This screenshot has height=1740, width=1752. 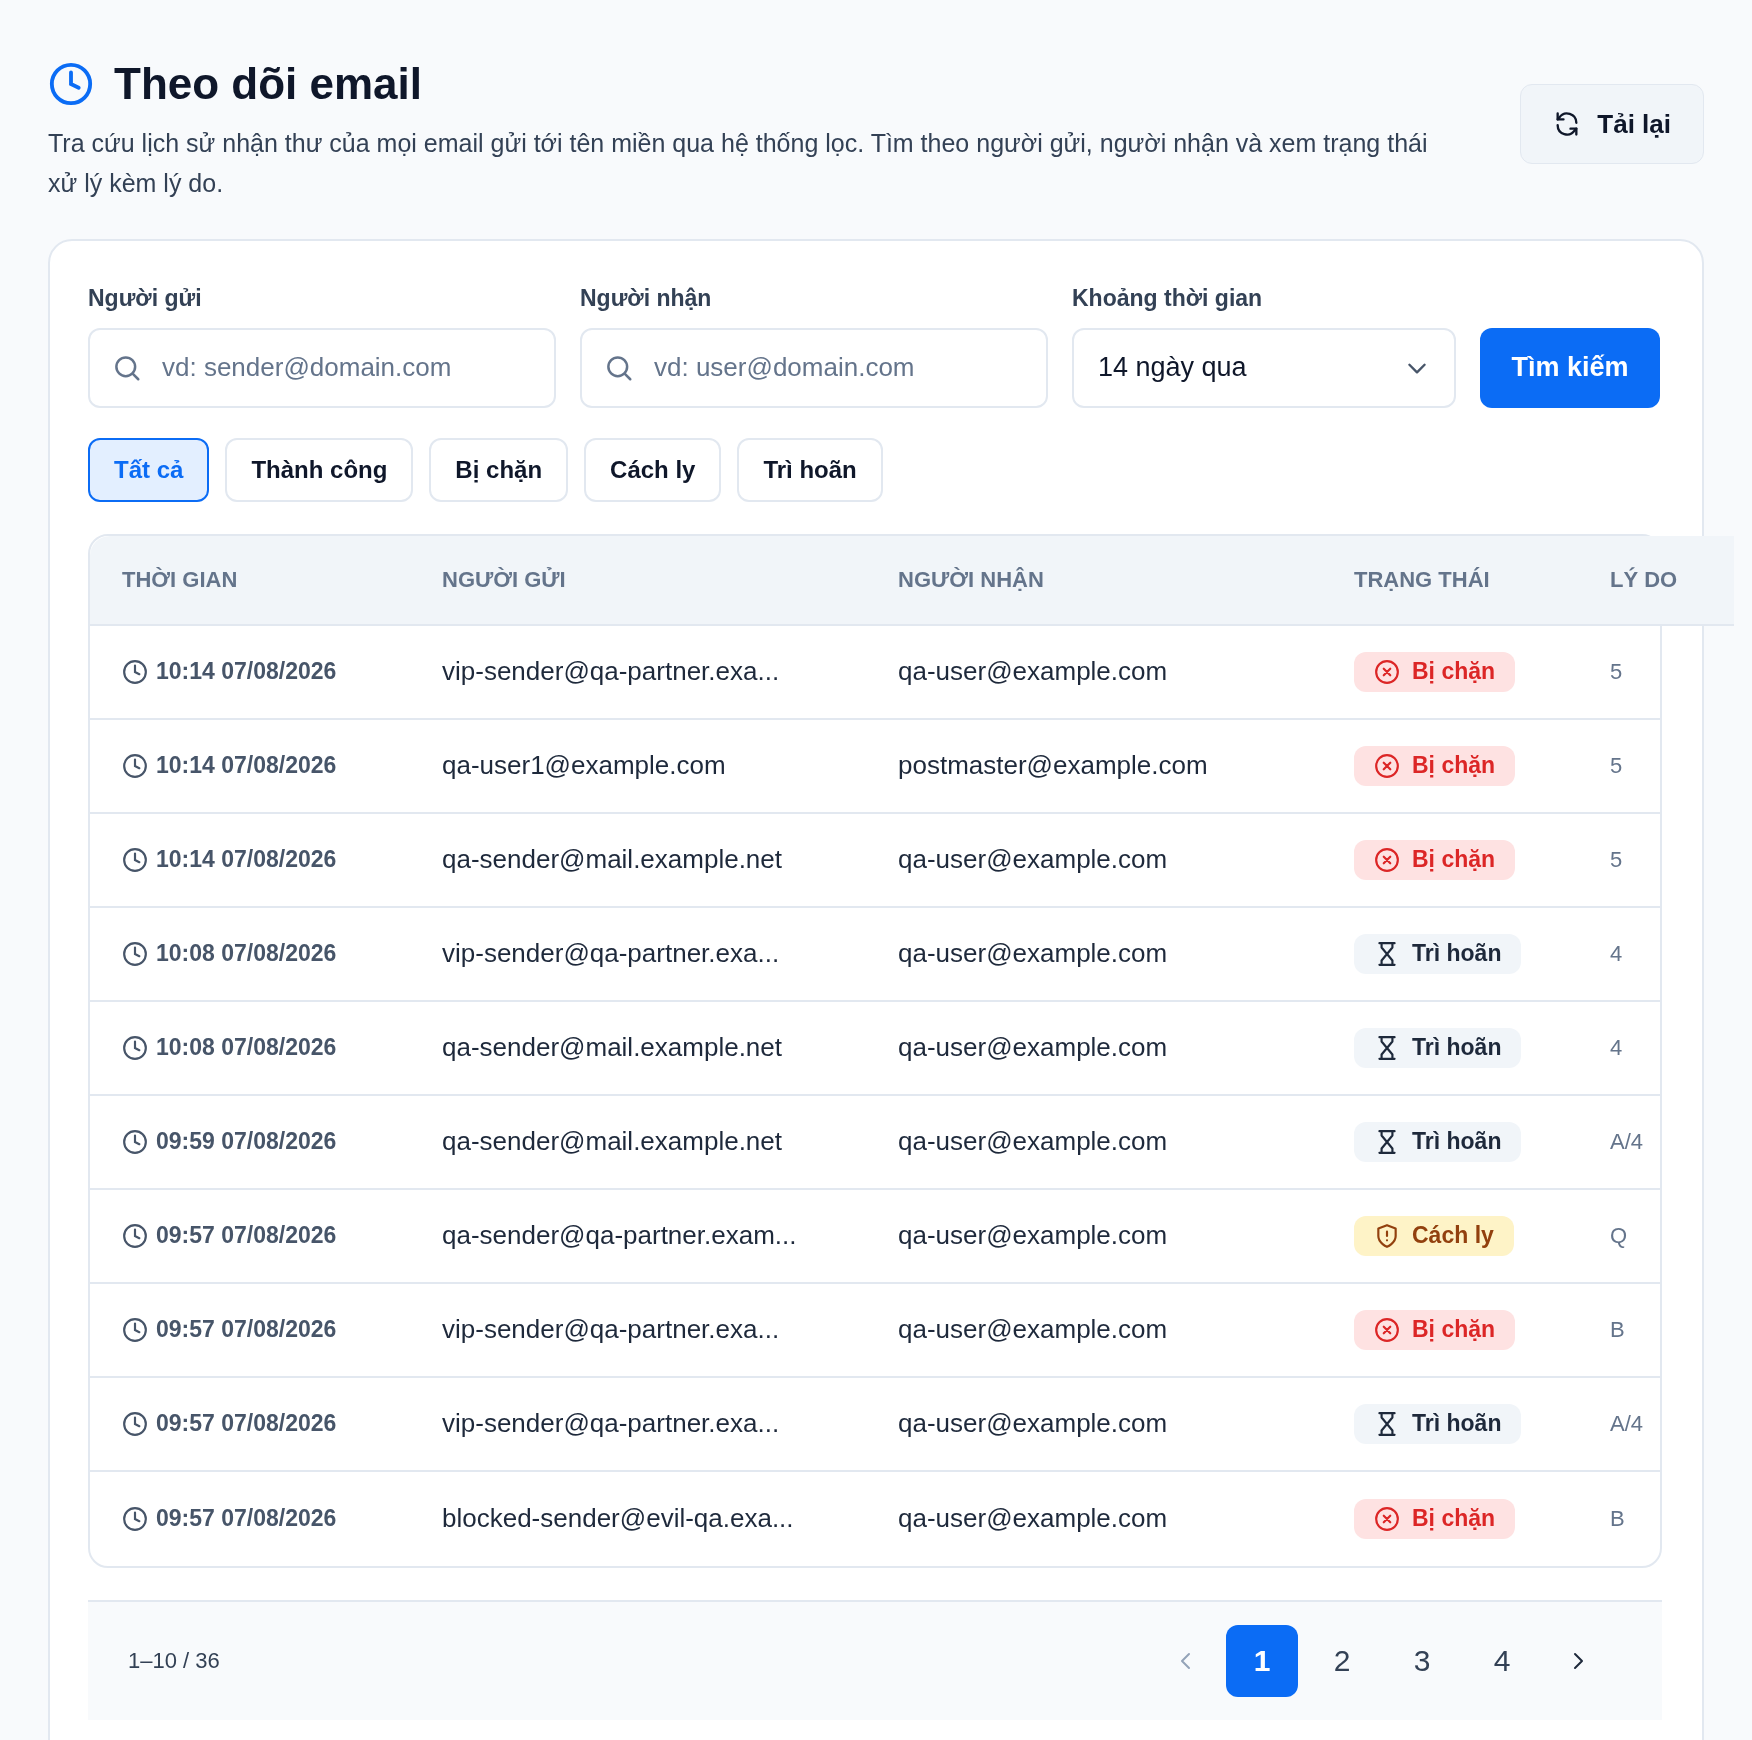 I want to click on sender-field: vd: sender@domain.com, so click(x=322, y=367).